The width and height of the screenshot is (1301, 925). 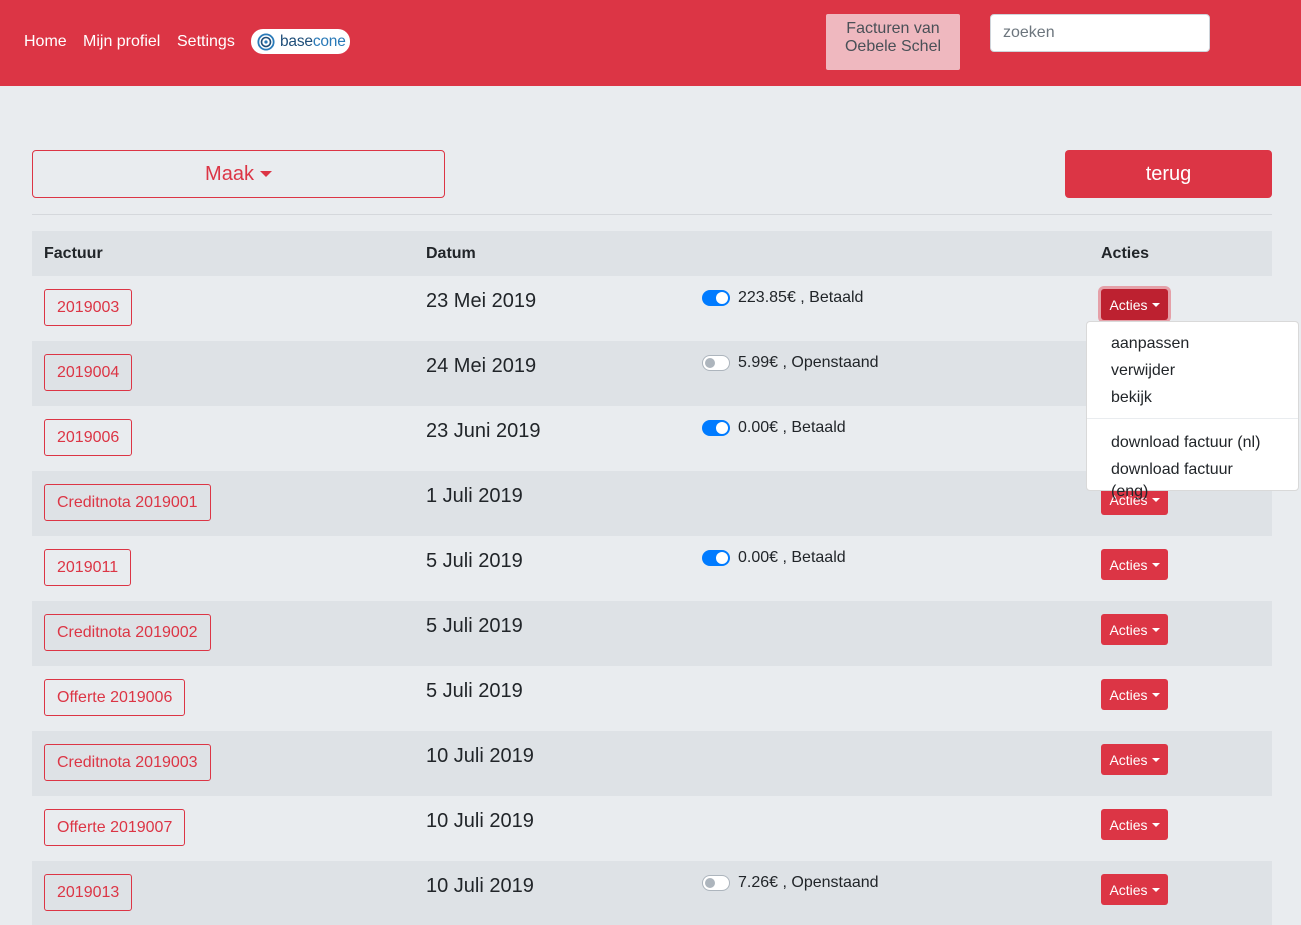 I want to click on invoice-date: 24 Mei 2019, so click(x=481, y=366).